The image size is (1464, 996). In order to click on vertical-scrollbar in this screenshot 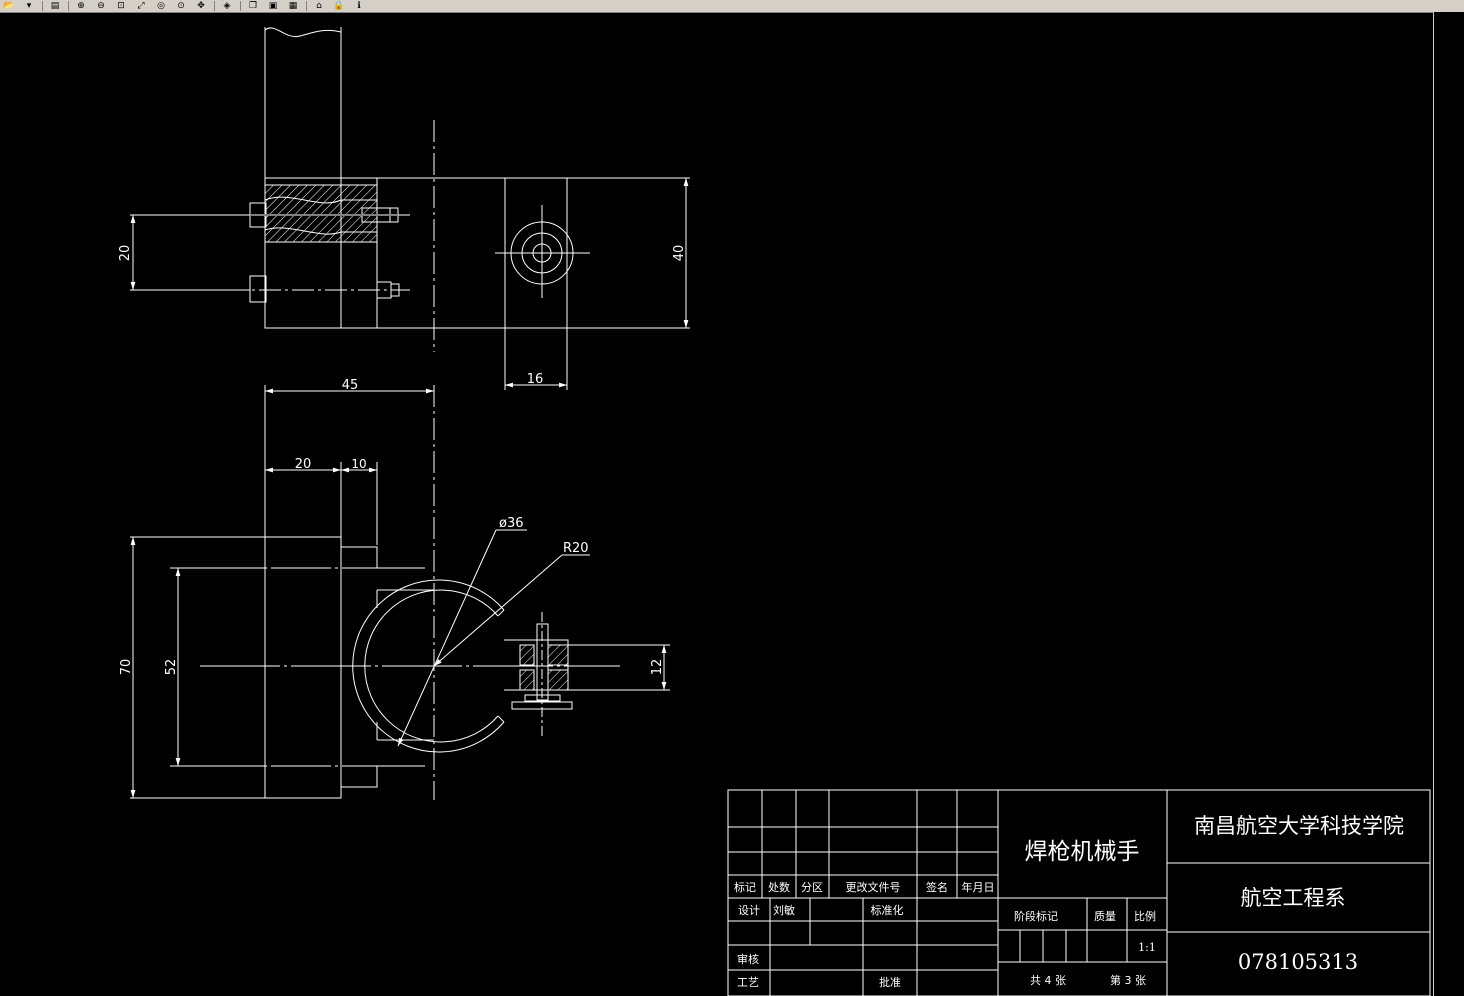, I will do `click(1448, 504)`.